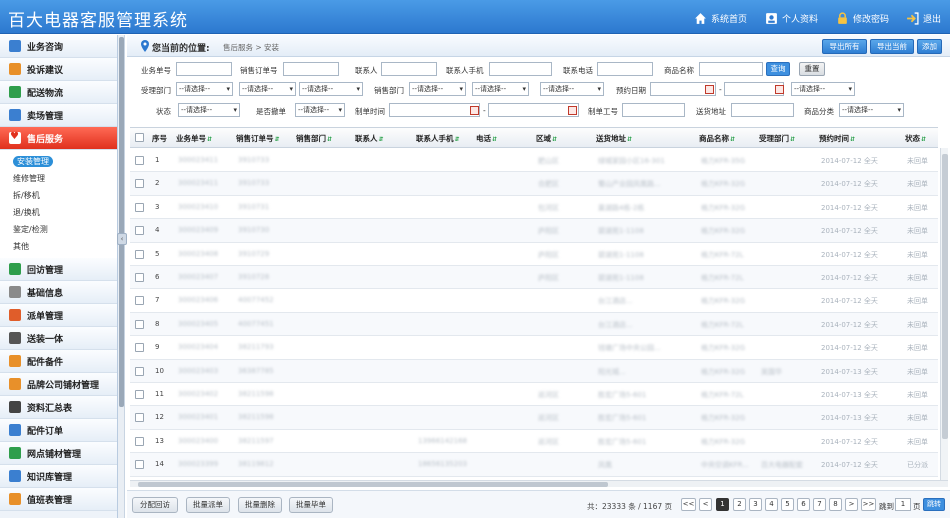 This screenshot has width=950, height=518. What do you see at coordinates (438, 138) in the screenshot?
I see `column-header-contact-mobile: 联系人手机⇵` at bounding box center [438, 138].